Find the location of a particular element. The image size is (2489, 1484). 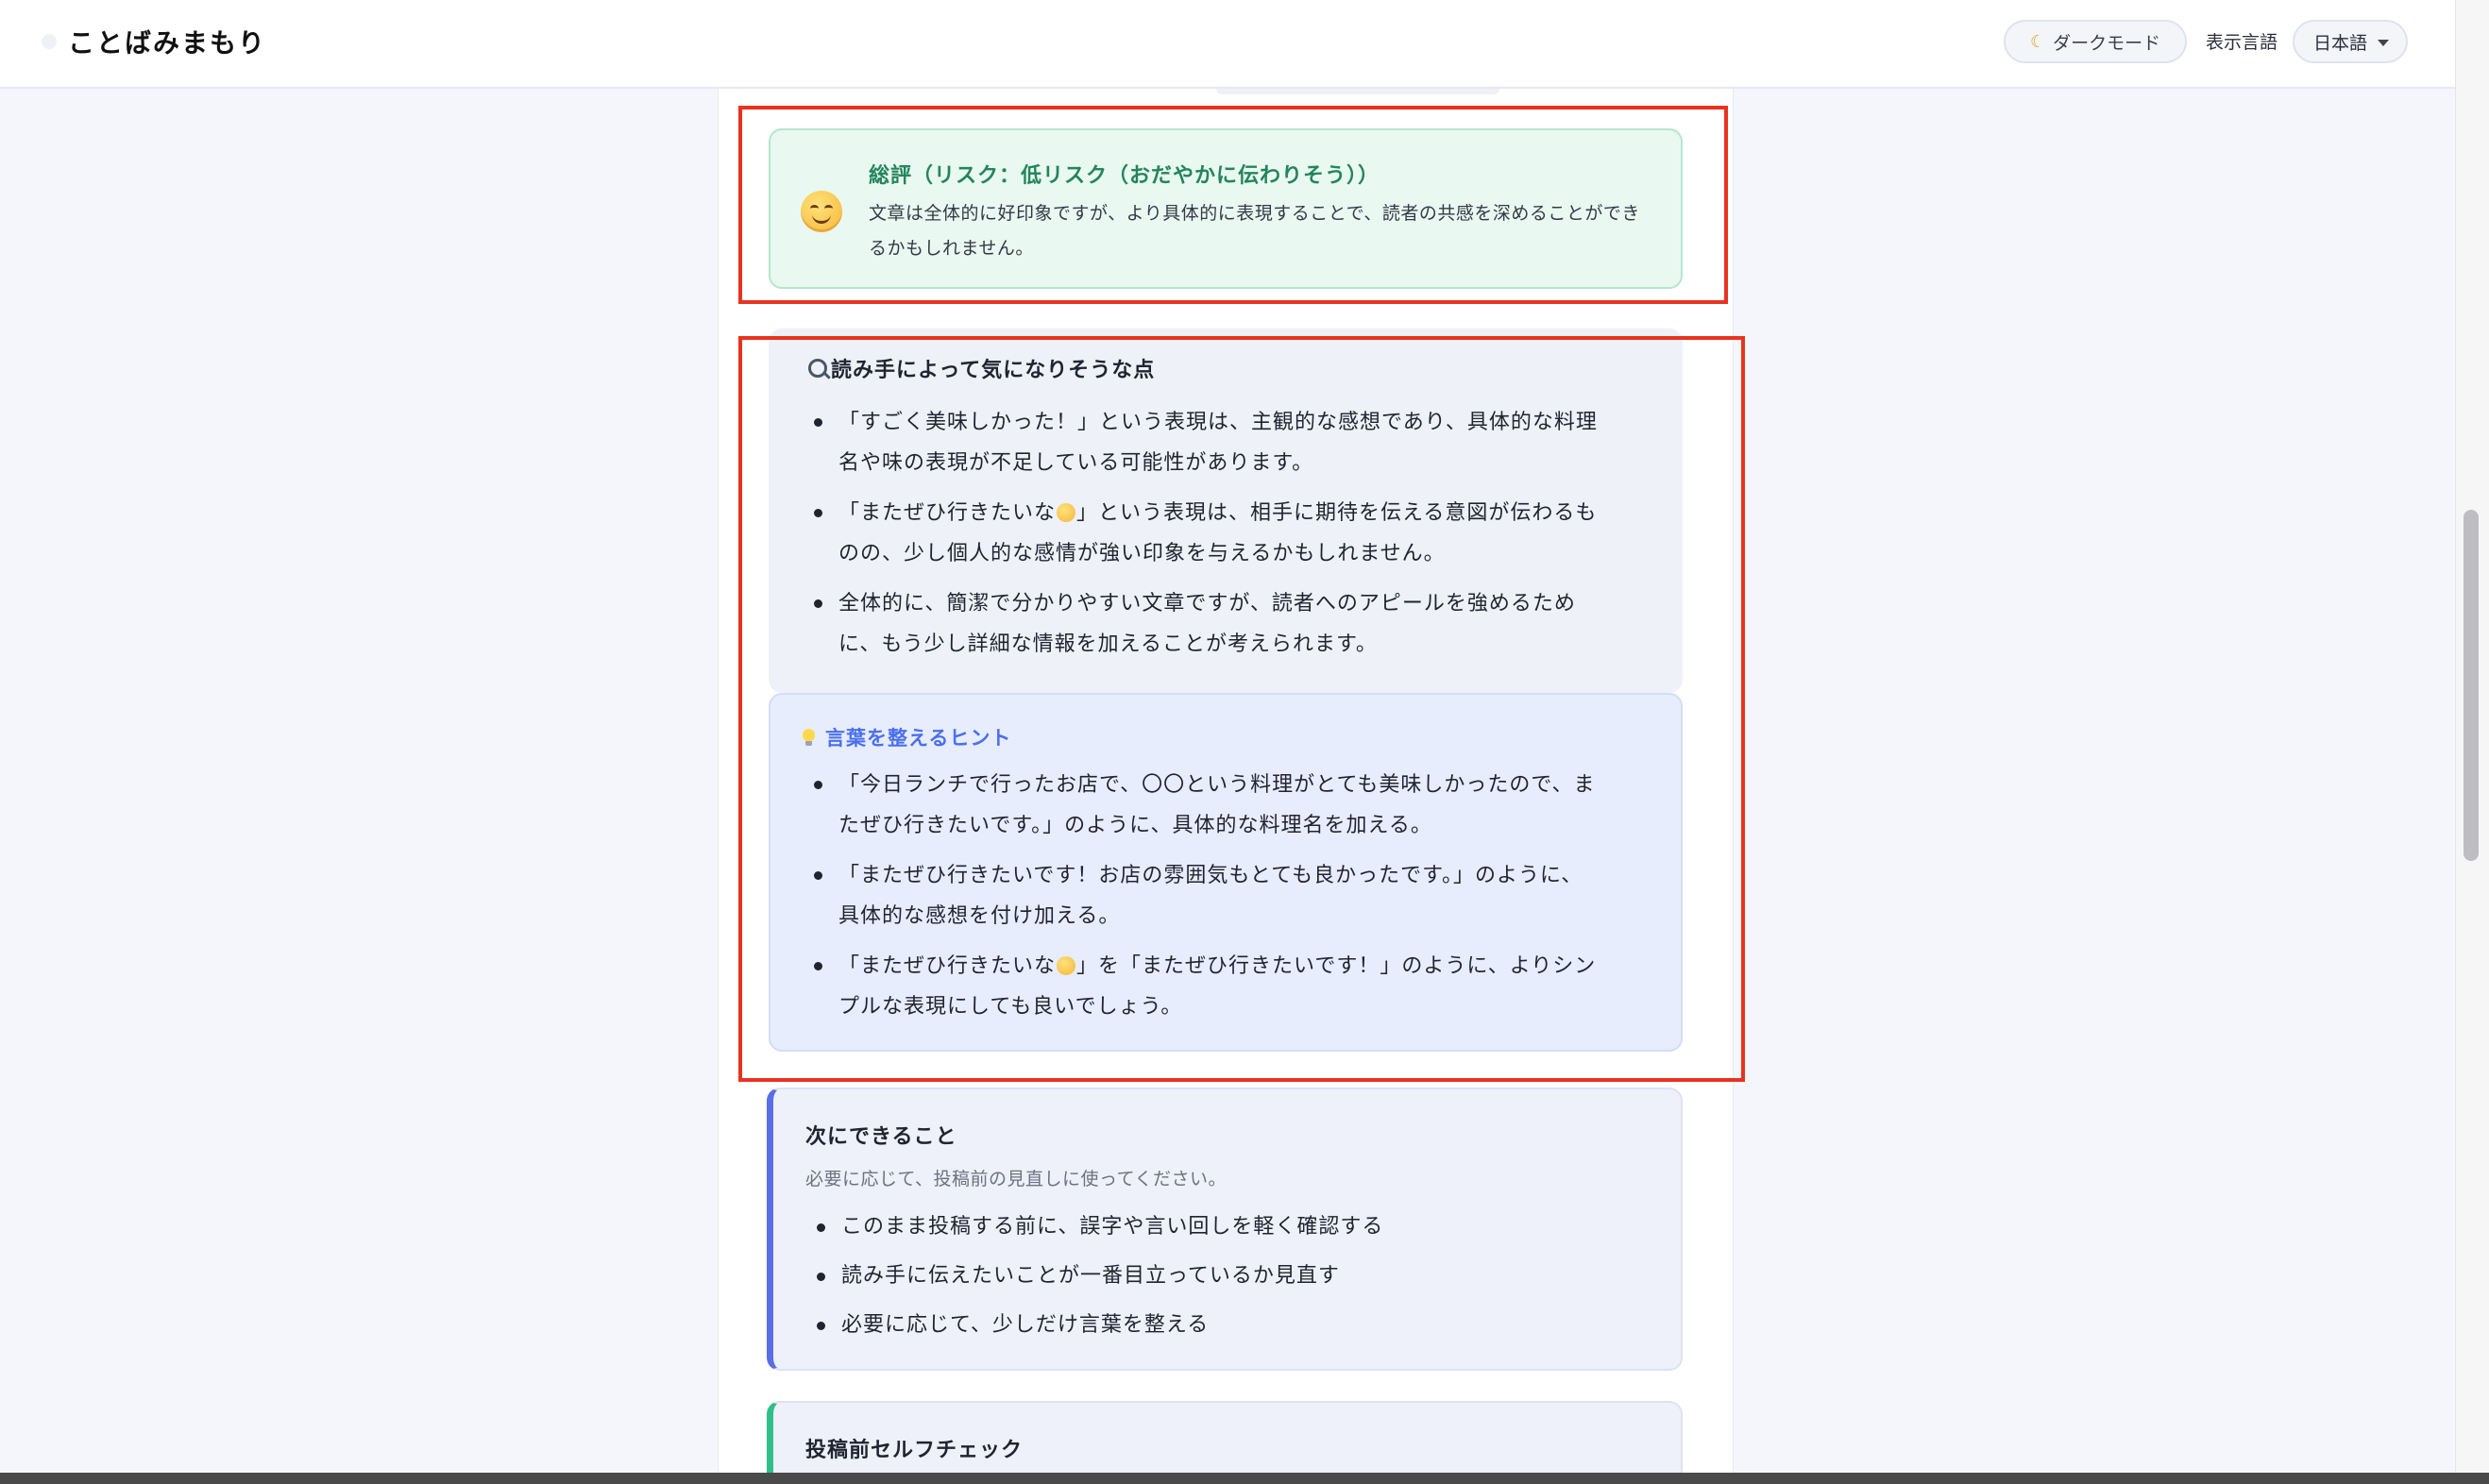

reader-concerns-heading: 読み手によって気になりそうな点 is located at coordinates (993, 370).